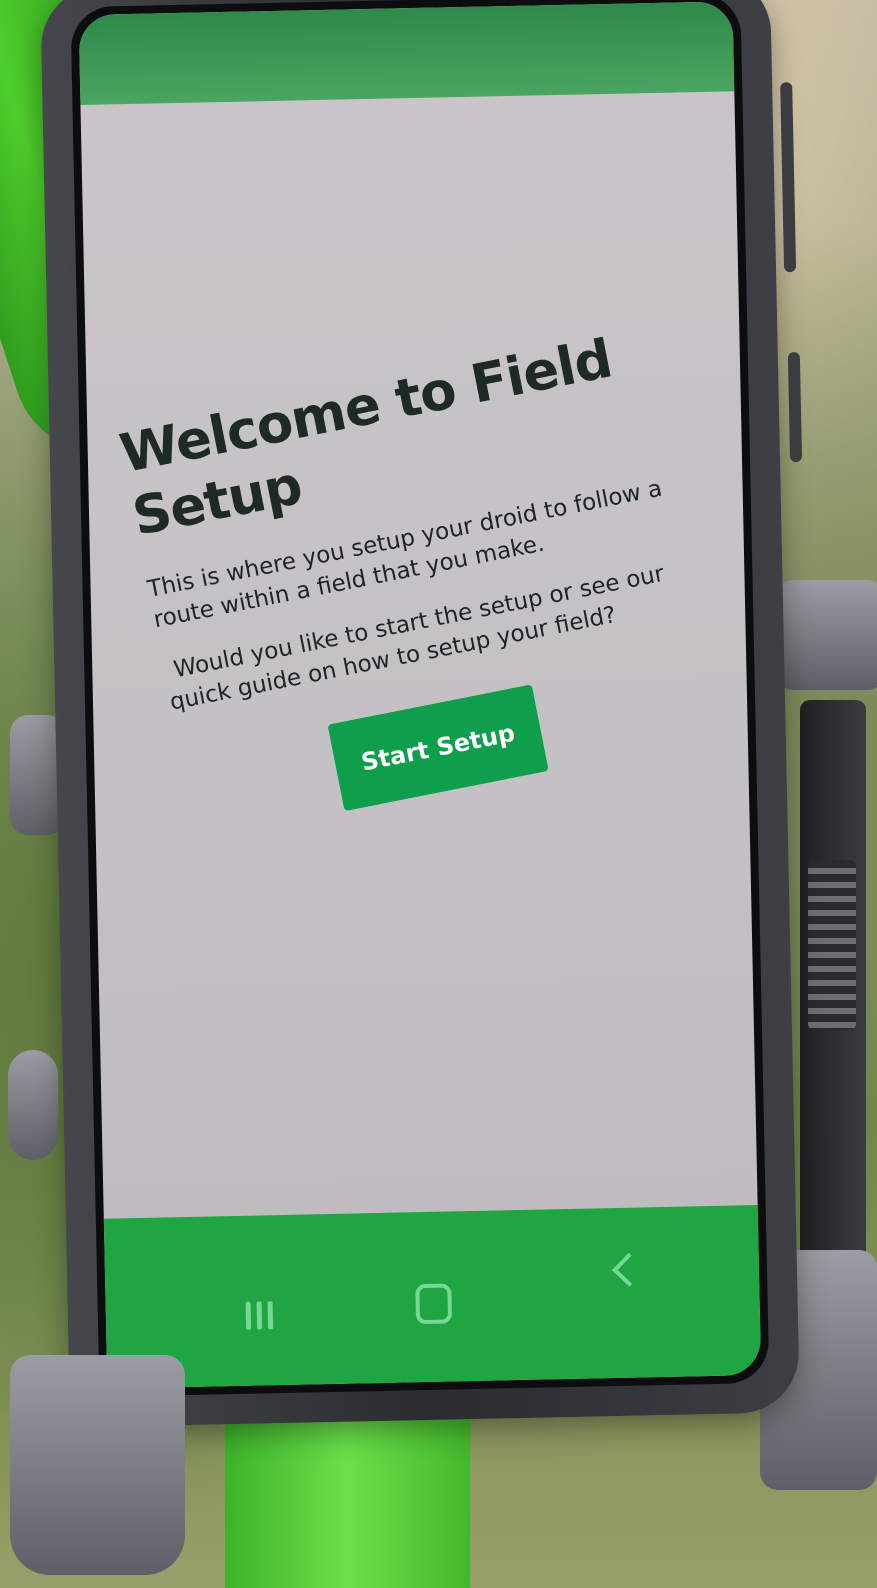 The height and width of the screenshot is (1588, 877). Describe the element at coordinates (33, 1105) in the screenshot. I see `mount-clip-left-lower` at that location.